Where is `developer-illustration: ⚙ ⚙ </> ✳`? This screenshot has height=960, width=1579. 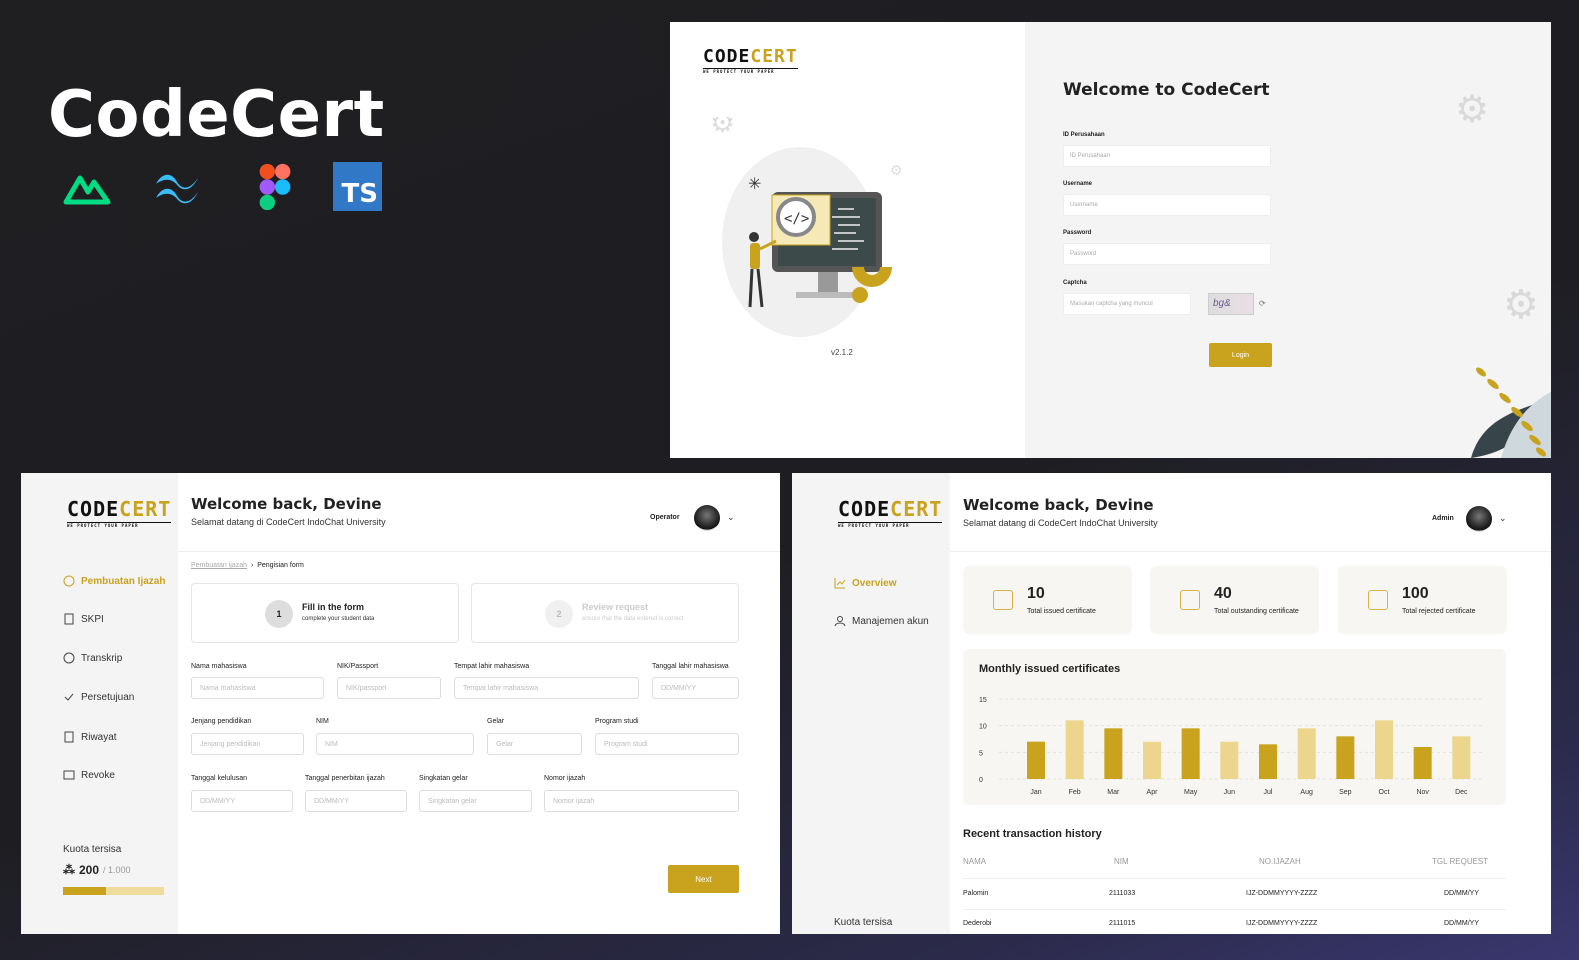 developer-illustration: ⚙ ⚙ </> ✳ is located at coordinates (806, 227).